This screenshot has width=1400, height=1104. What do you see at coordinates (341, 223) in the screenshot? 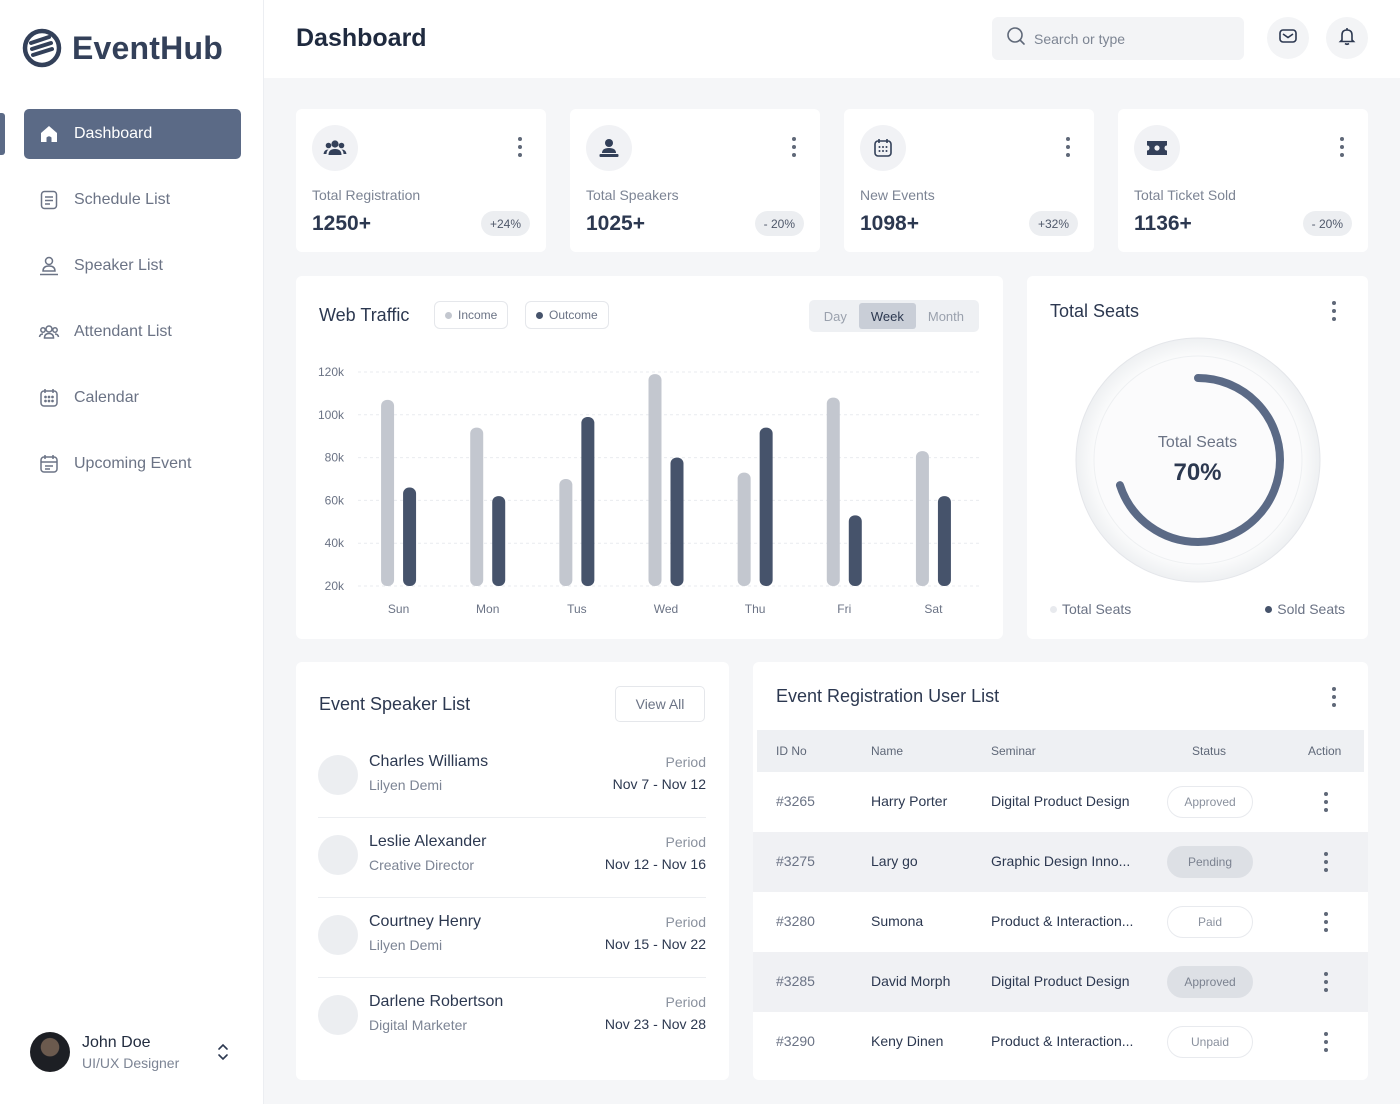
I see `stat-value: 1250+` at bounding box center [341, 223].